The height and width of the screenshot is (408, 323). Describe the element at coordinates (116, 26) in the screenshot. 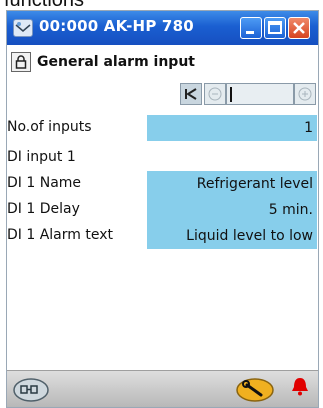

I see `window-title: 00:000 AK-HP 780` at that location.